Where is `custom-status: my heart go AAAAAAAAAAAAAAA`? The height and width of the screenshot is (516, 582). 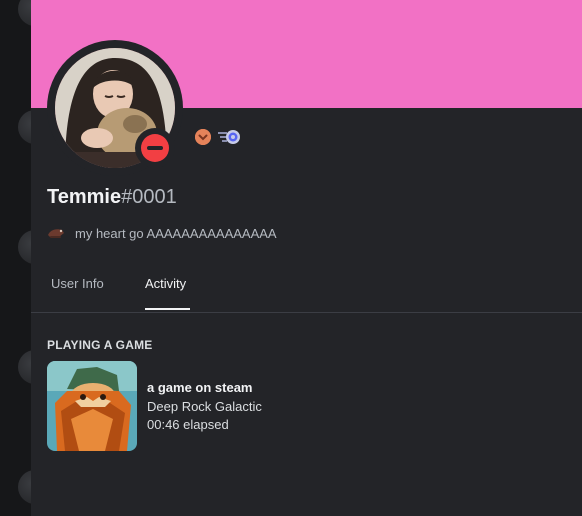 custom-status: my heart go AAAAAAAAAAAAAAA is located at coordinates (162, 233).